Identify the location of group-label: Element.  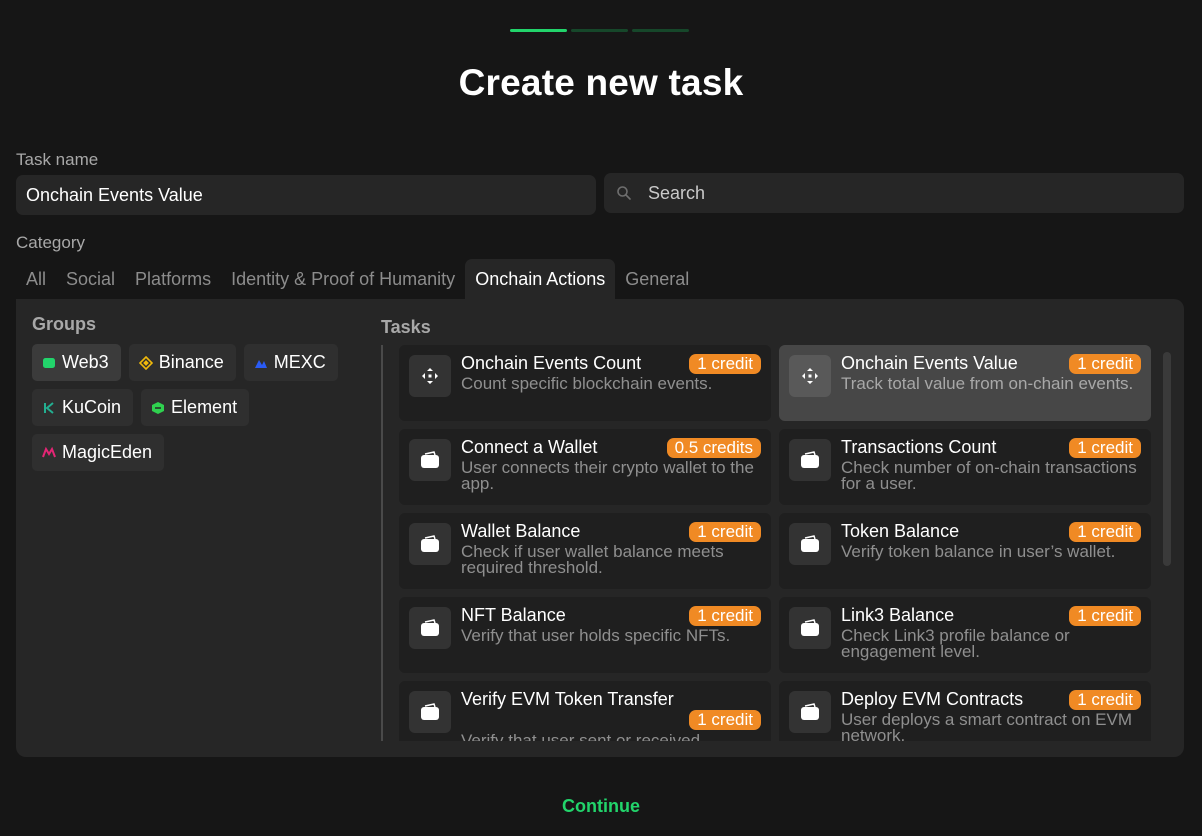
(204, 407).